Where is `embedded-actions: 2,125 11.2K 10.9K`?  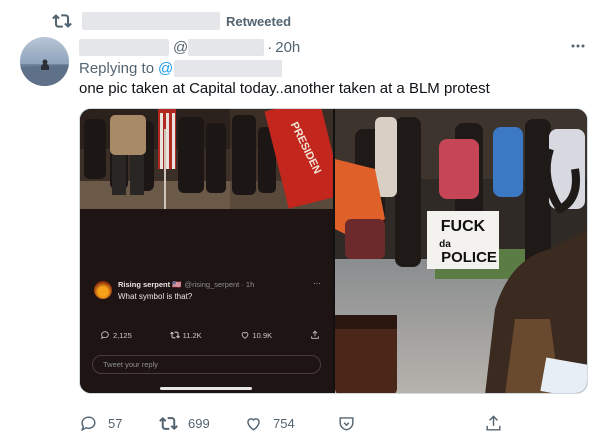 embedded-actions: 2,125 11.2K 10.9K is located at coordinates (210, 335).